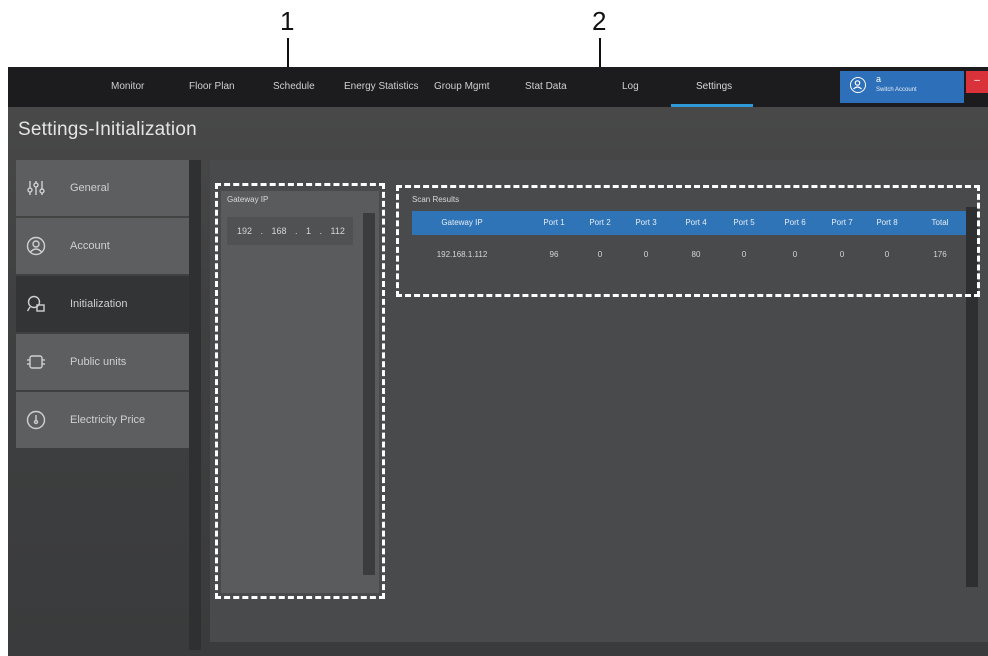 The width and height of the screenshot is (988, 656). I want to click on sidebar-item-account: Account, so click(103, 246).